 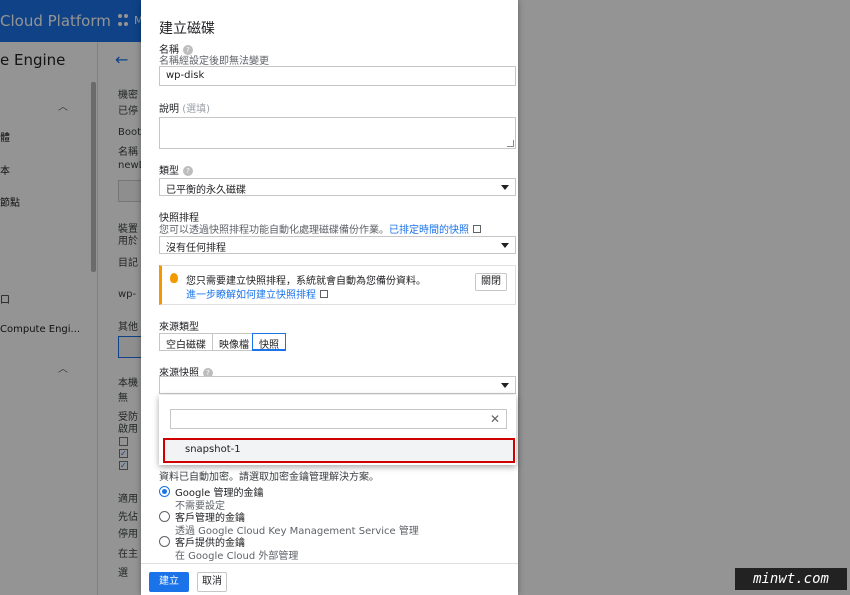 I want to click on schedule-hint: 您可以透過快照排程功能自動化處理磁碟備份作業。已排定時間的快照, so click(x=320, y=228).